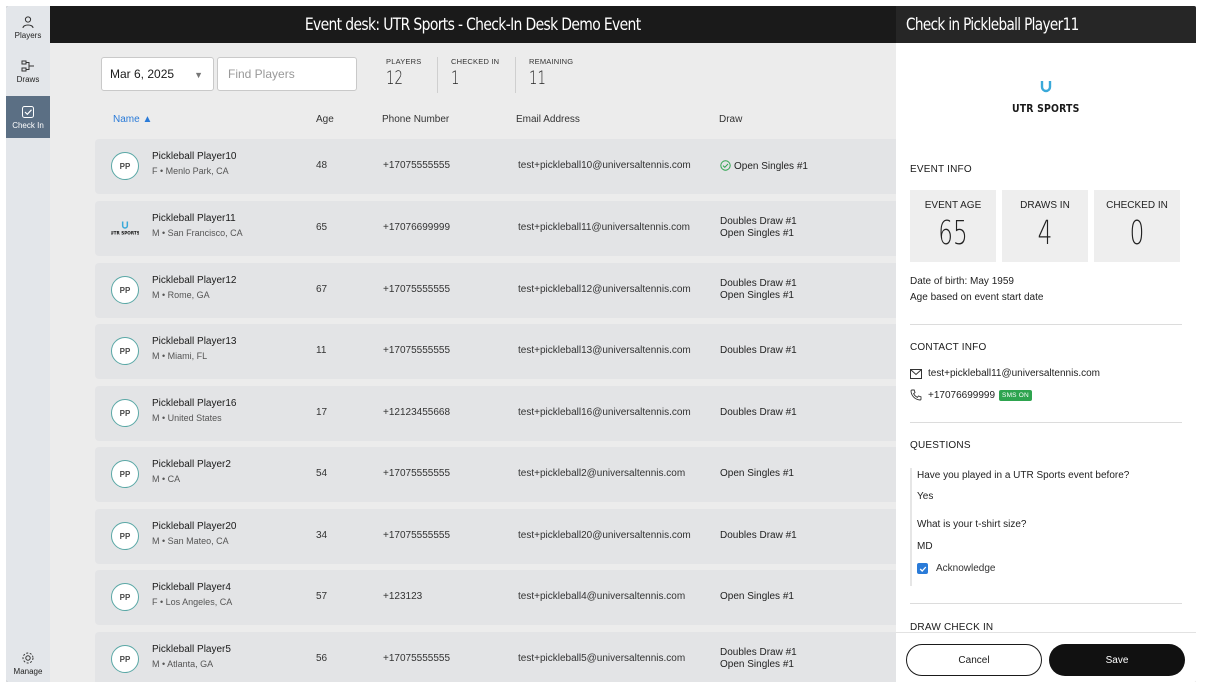 The width and height of the screenshot is (1208, 698). Describe the element at coordinates (1014, 373) in the screenshot. I see `contact-email-text: test+pickleball11@universaltennis.com` at that location.